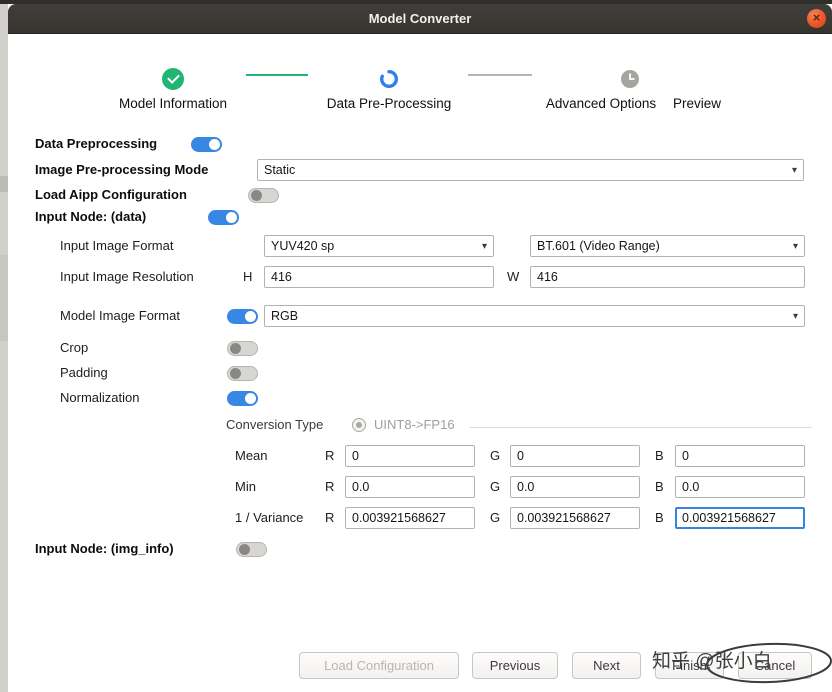 This screenshot has height=692, width=832. Describe the element at coordinates (122, 169) in the screenshot. I see `image-preprocessing-mode-label: Image Pre-processing Mode` at that location.